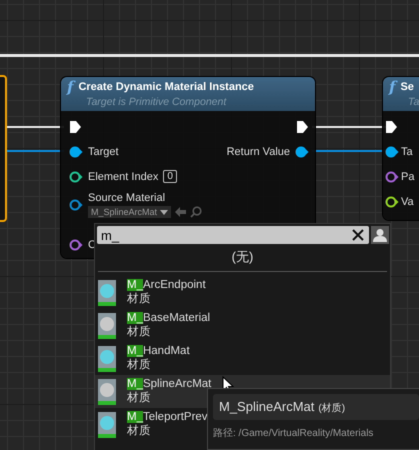 The width and height of the screenshot is (419, 450). What do you see at coordinates (407, 176) in the screenshot?
I see `pin-label: Pa` at bounding box center [407, 176].